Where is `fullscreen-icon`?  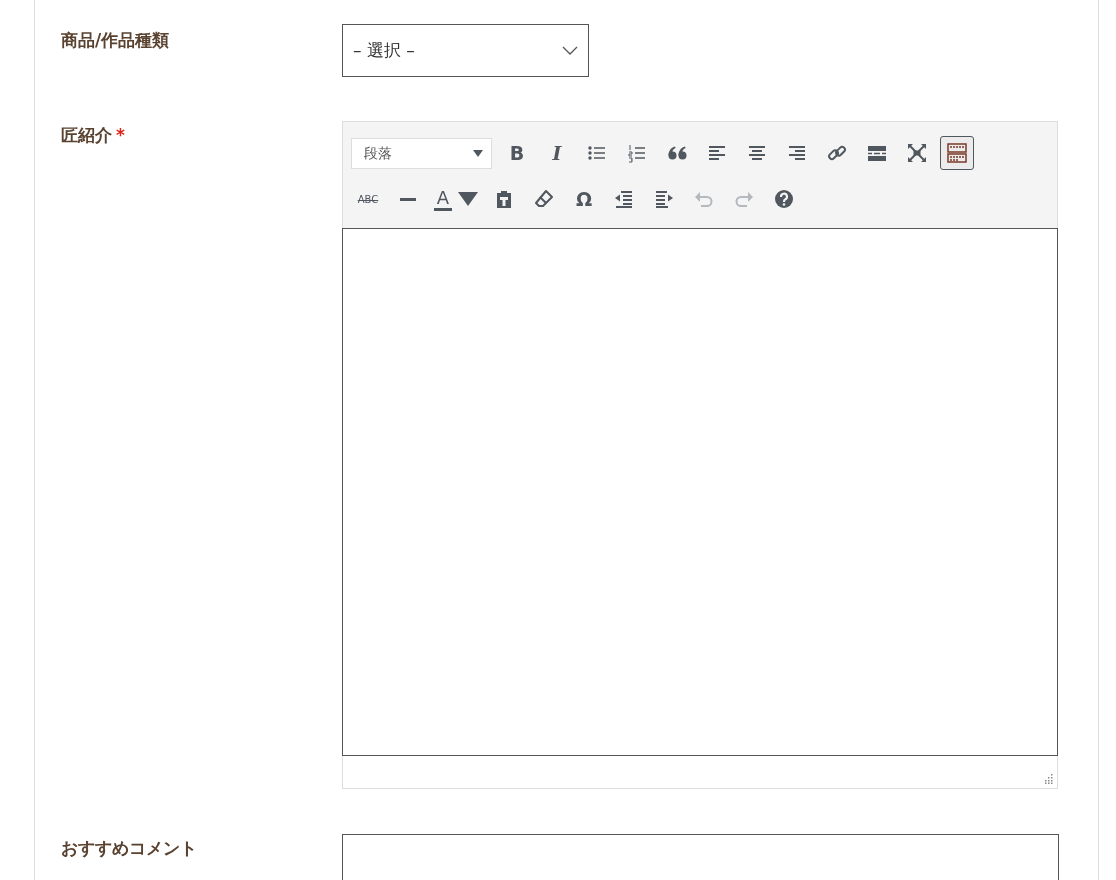 fullscreen-icon is located at coordinates (917, 153).